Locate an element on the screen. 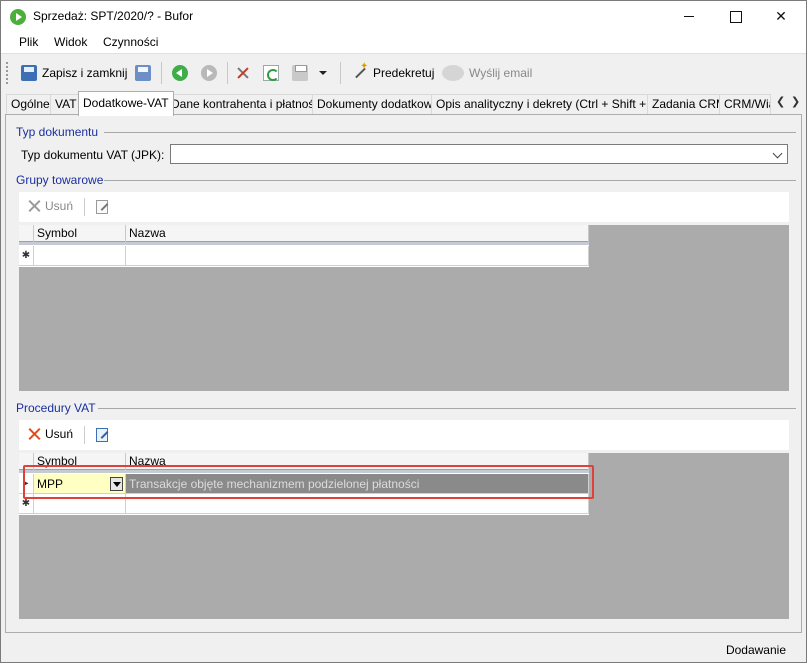 The height and width of the screenshot is (663, 807). tools-icon is located at coordinates (243, 73).